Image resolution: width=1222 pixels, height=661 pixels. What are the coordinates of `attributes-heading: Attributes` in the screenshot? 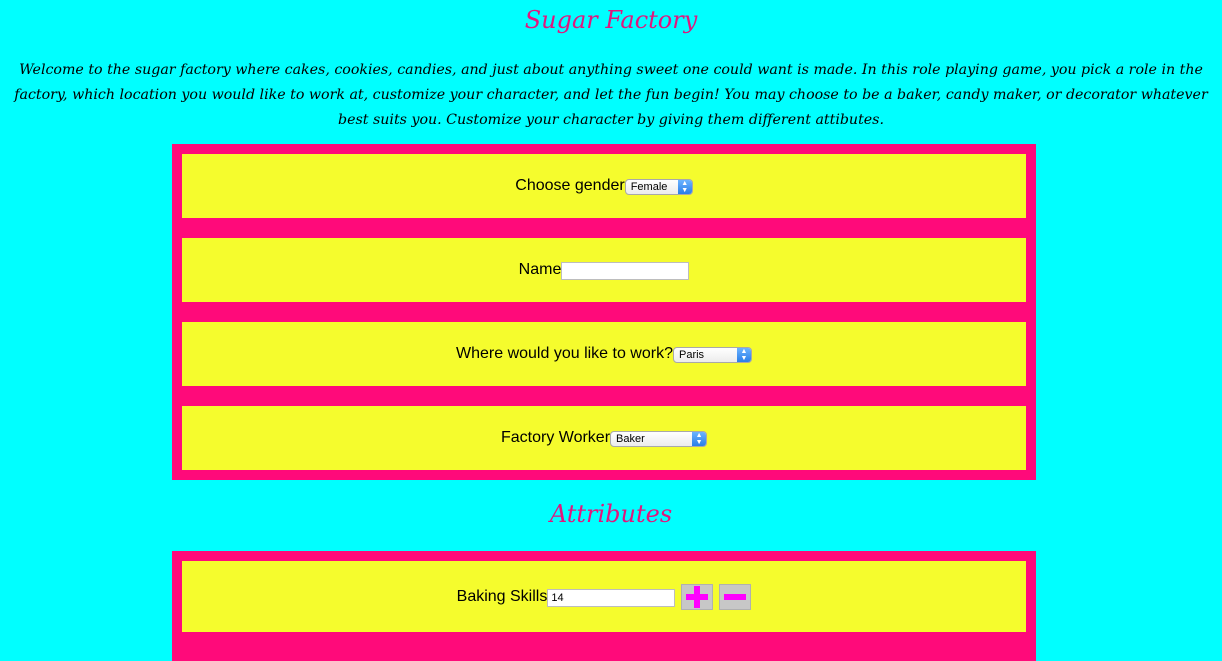 It's located at (611, 514).